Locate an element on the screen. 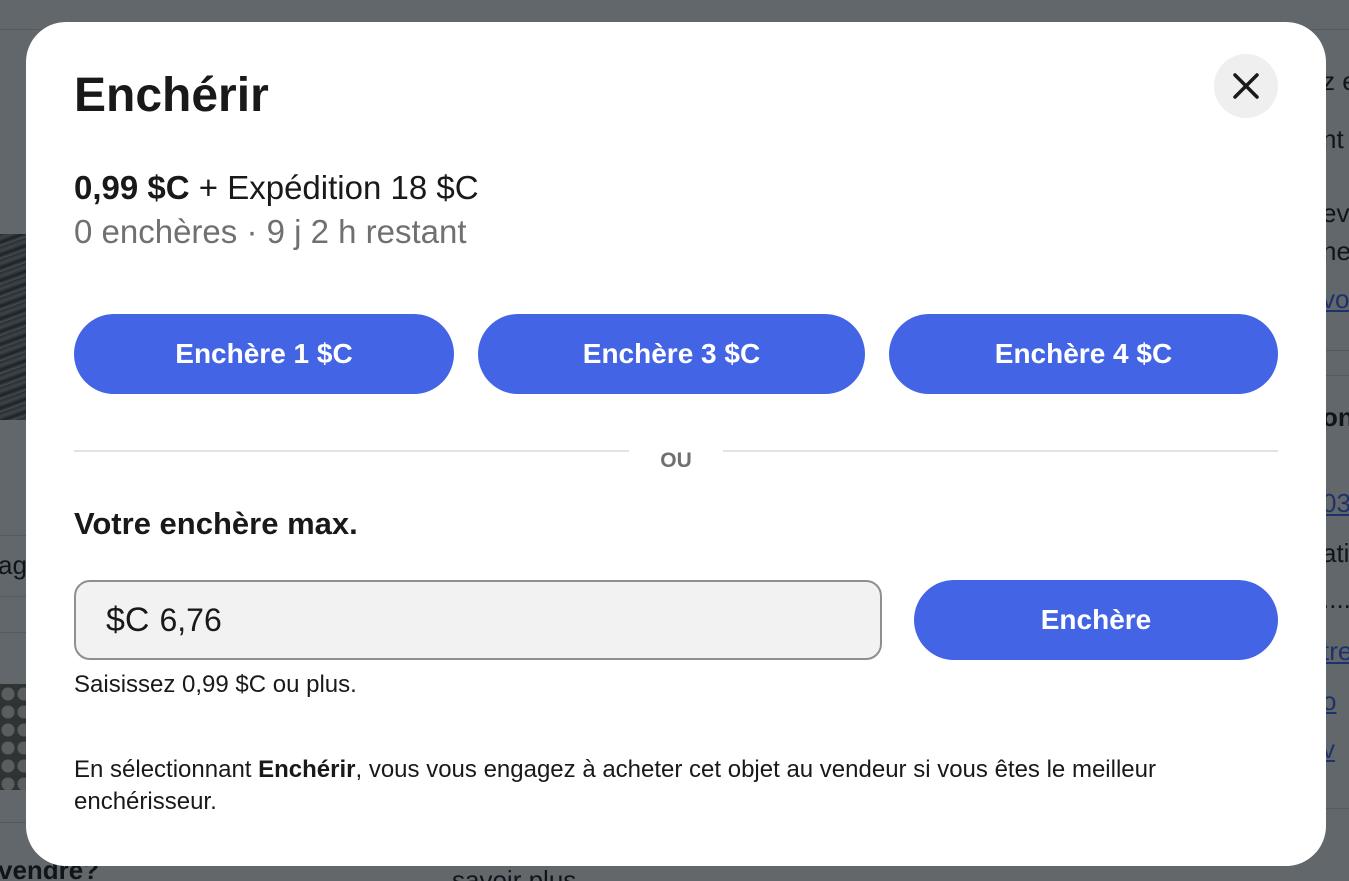  submit-bid-button: Enchère is located at coordinates (1096, 620).